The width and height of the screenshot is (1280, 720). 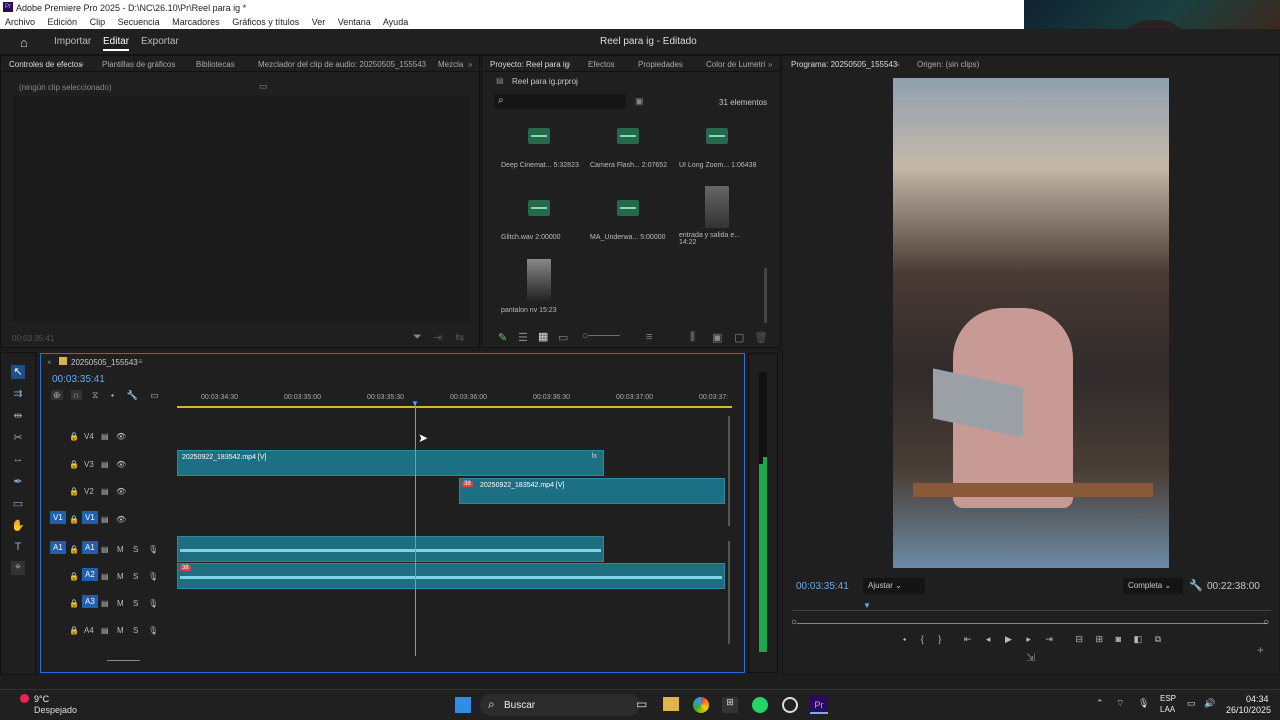 What do you see at coordinates (539, 286) in the screenshot?
I see `project-item: pantalon nv 15:23` at bounding box center [539, 286].